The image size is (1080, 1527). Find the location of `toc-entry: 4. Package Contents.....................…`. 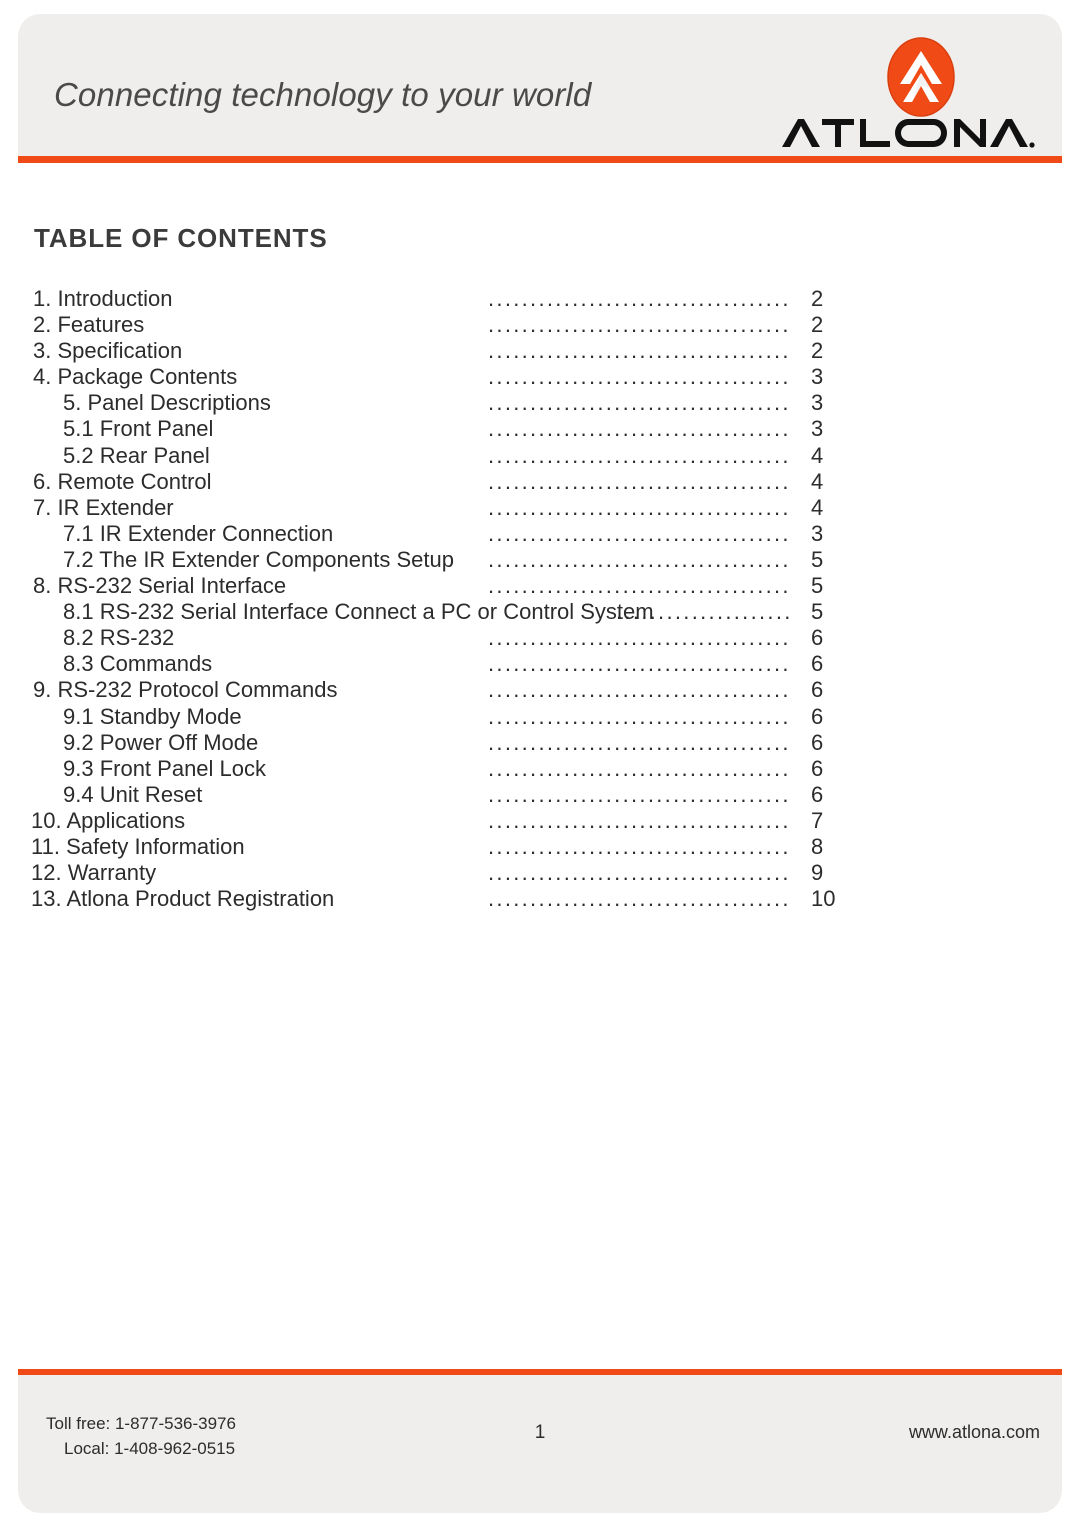

toc-entry: 4. Package Contents.....................… is located at coordinates (540, 377).